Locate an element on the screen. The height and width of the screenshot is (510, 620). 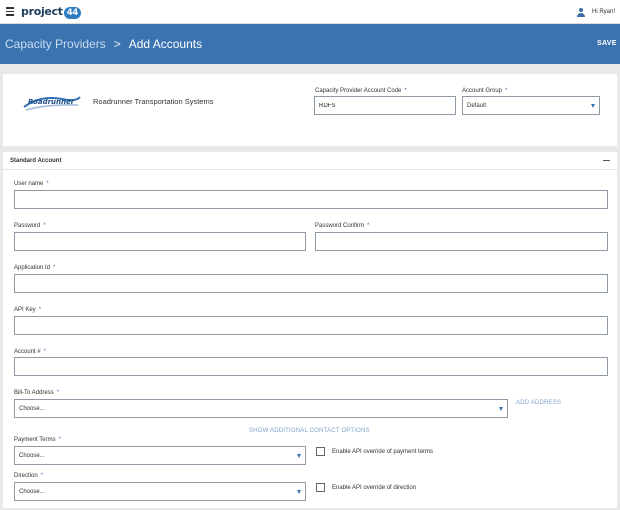
menu-icon is located at coordinates (10, 11).